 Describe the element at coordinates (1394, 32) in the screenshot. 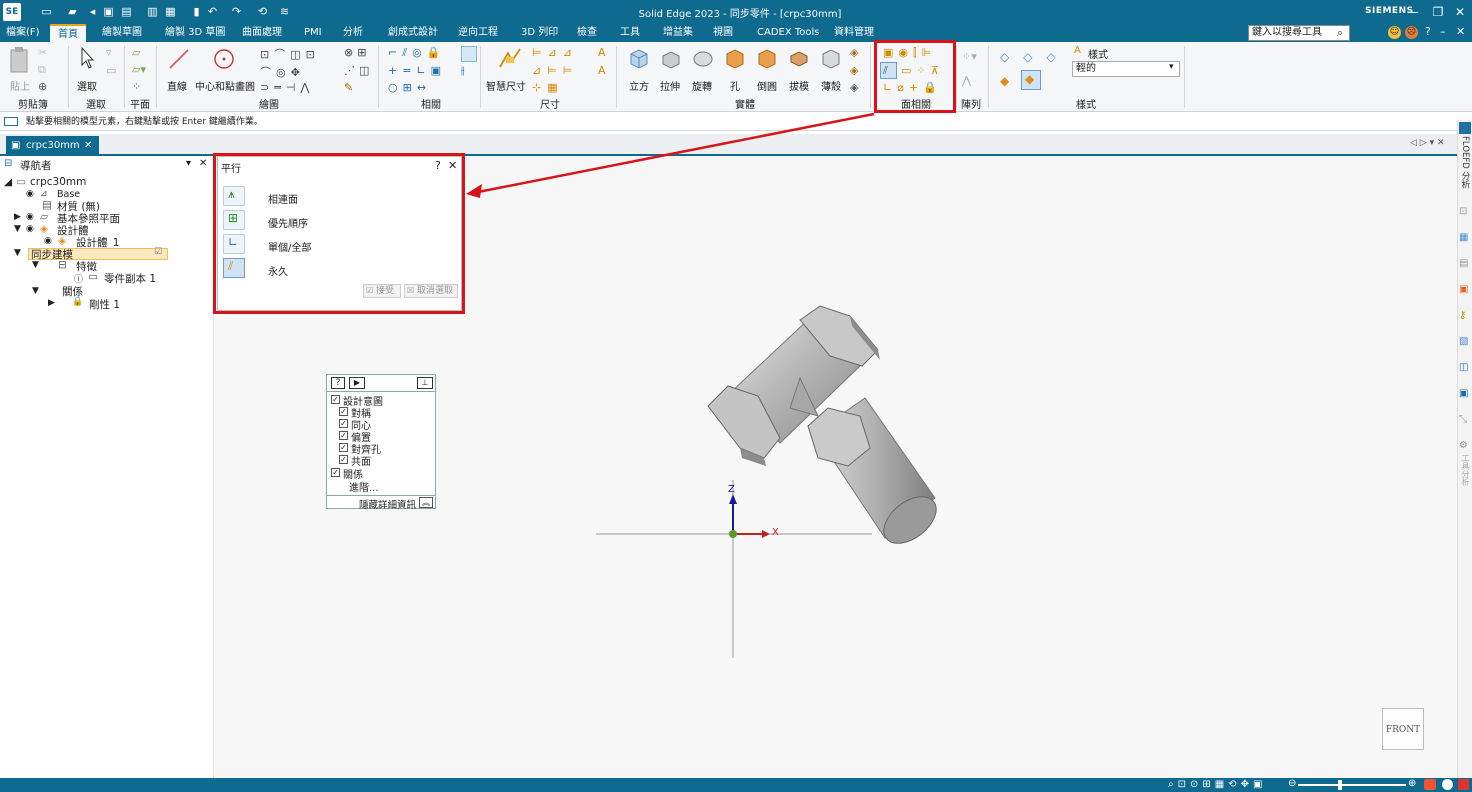

I see `smile-feedback-icon: ☺` at that location.